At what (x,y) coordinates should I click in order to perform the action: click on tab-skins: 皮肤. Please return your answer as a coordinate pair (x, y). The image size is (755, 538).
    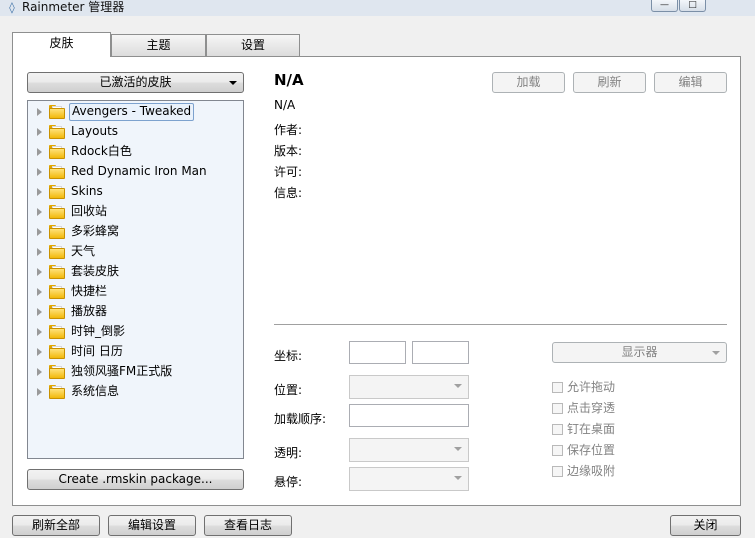
    Looking at the image, I should click on (61, 44).